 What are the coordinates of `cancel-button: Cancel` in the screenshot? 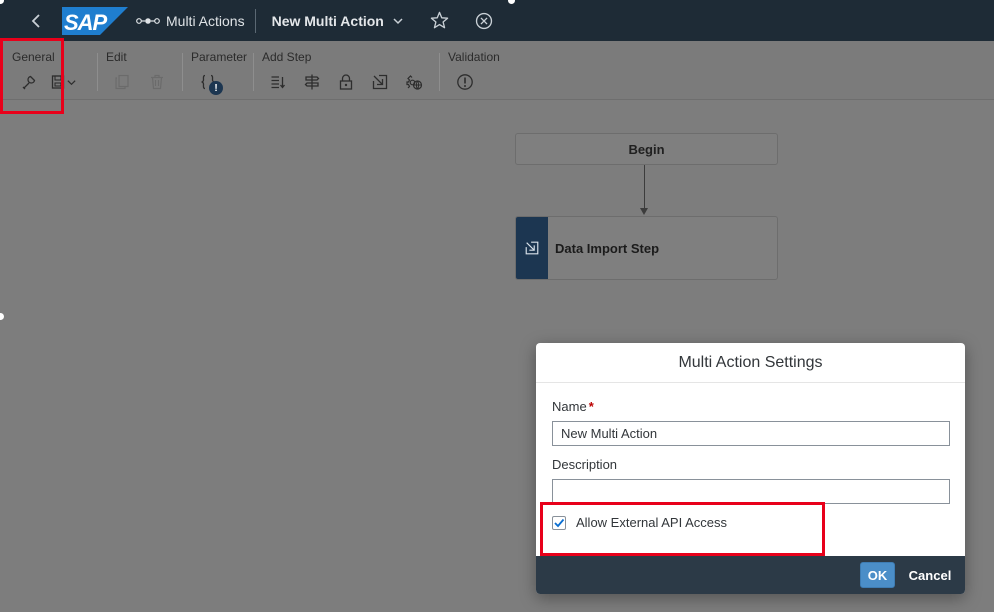 It's located at (930, 575).